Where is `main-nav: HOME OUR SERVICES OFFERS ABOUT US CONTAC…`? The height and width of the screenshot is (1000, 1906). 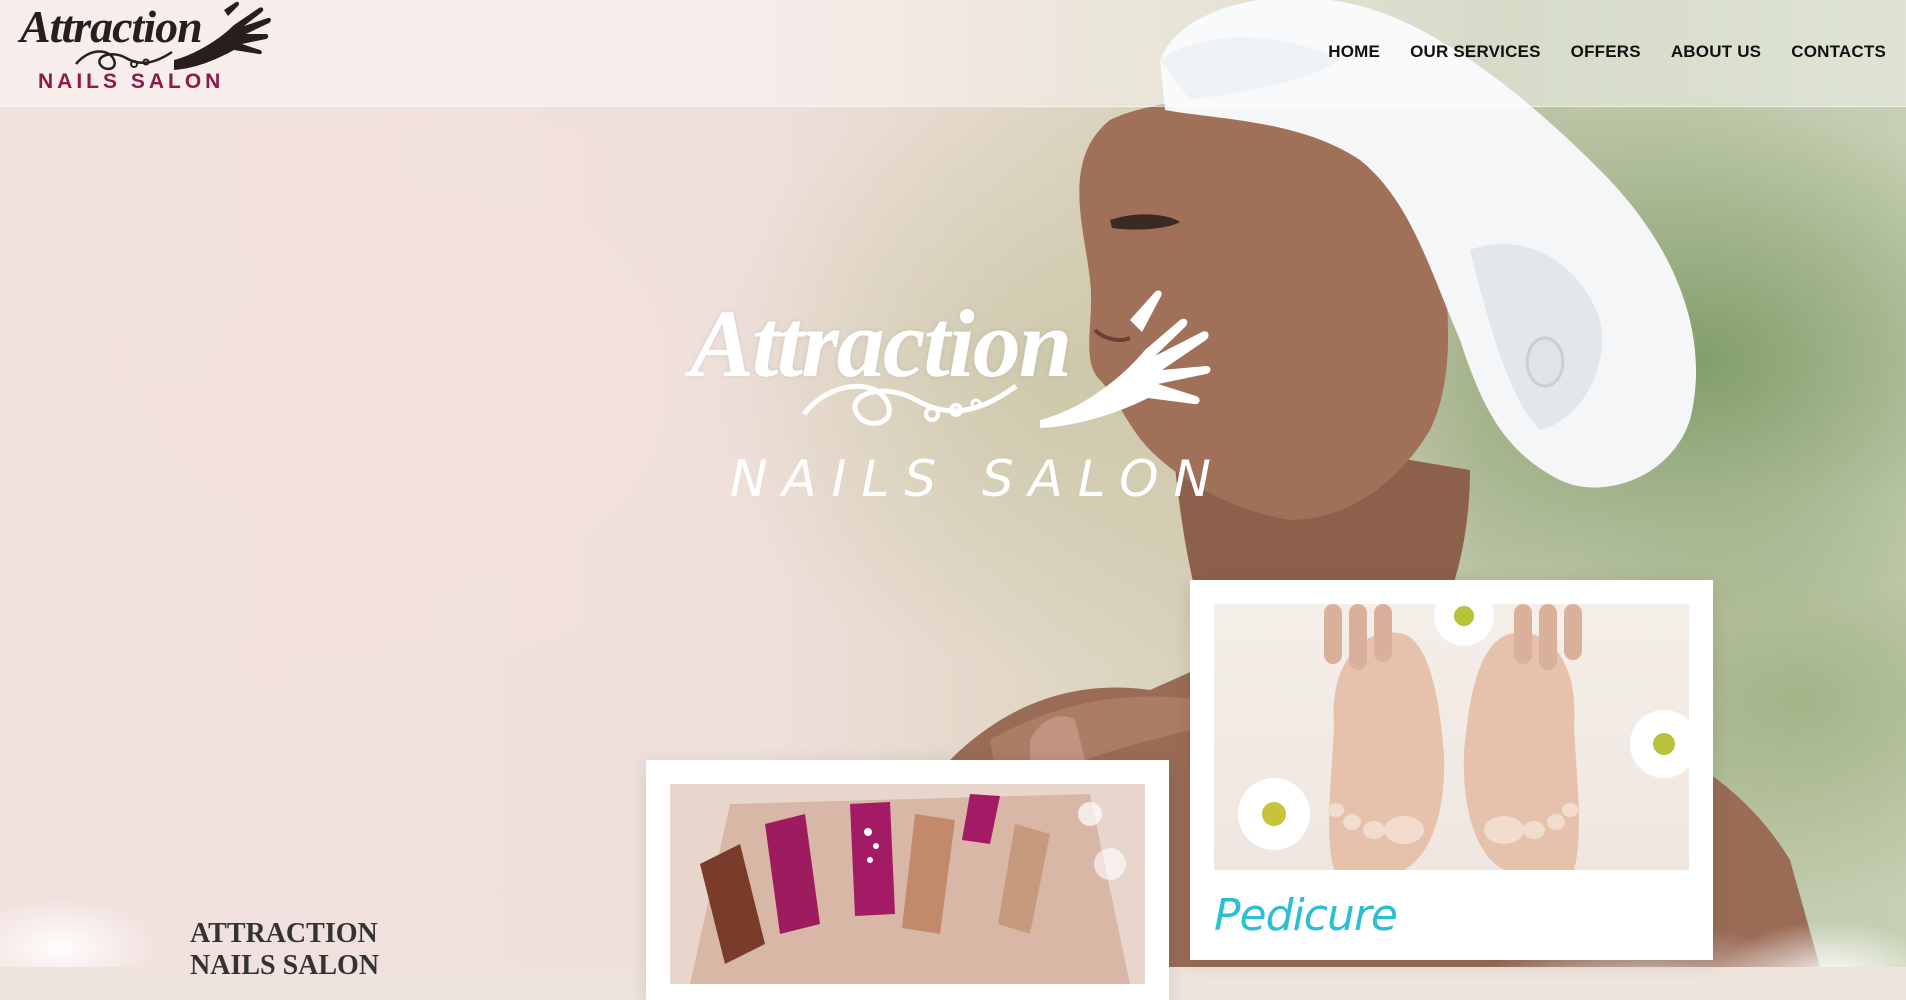 main-nav: HOME OUR SERVICES OFFERS ABOUT US CONTAC… is located at coordinates (1607, 52).